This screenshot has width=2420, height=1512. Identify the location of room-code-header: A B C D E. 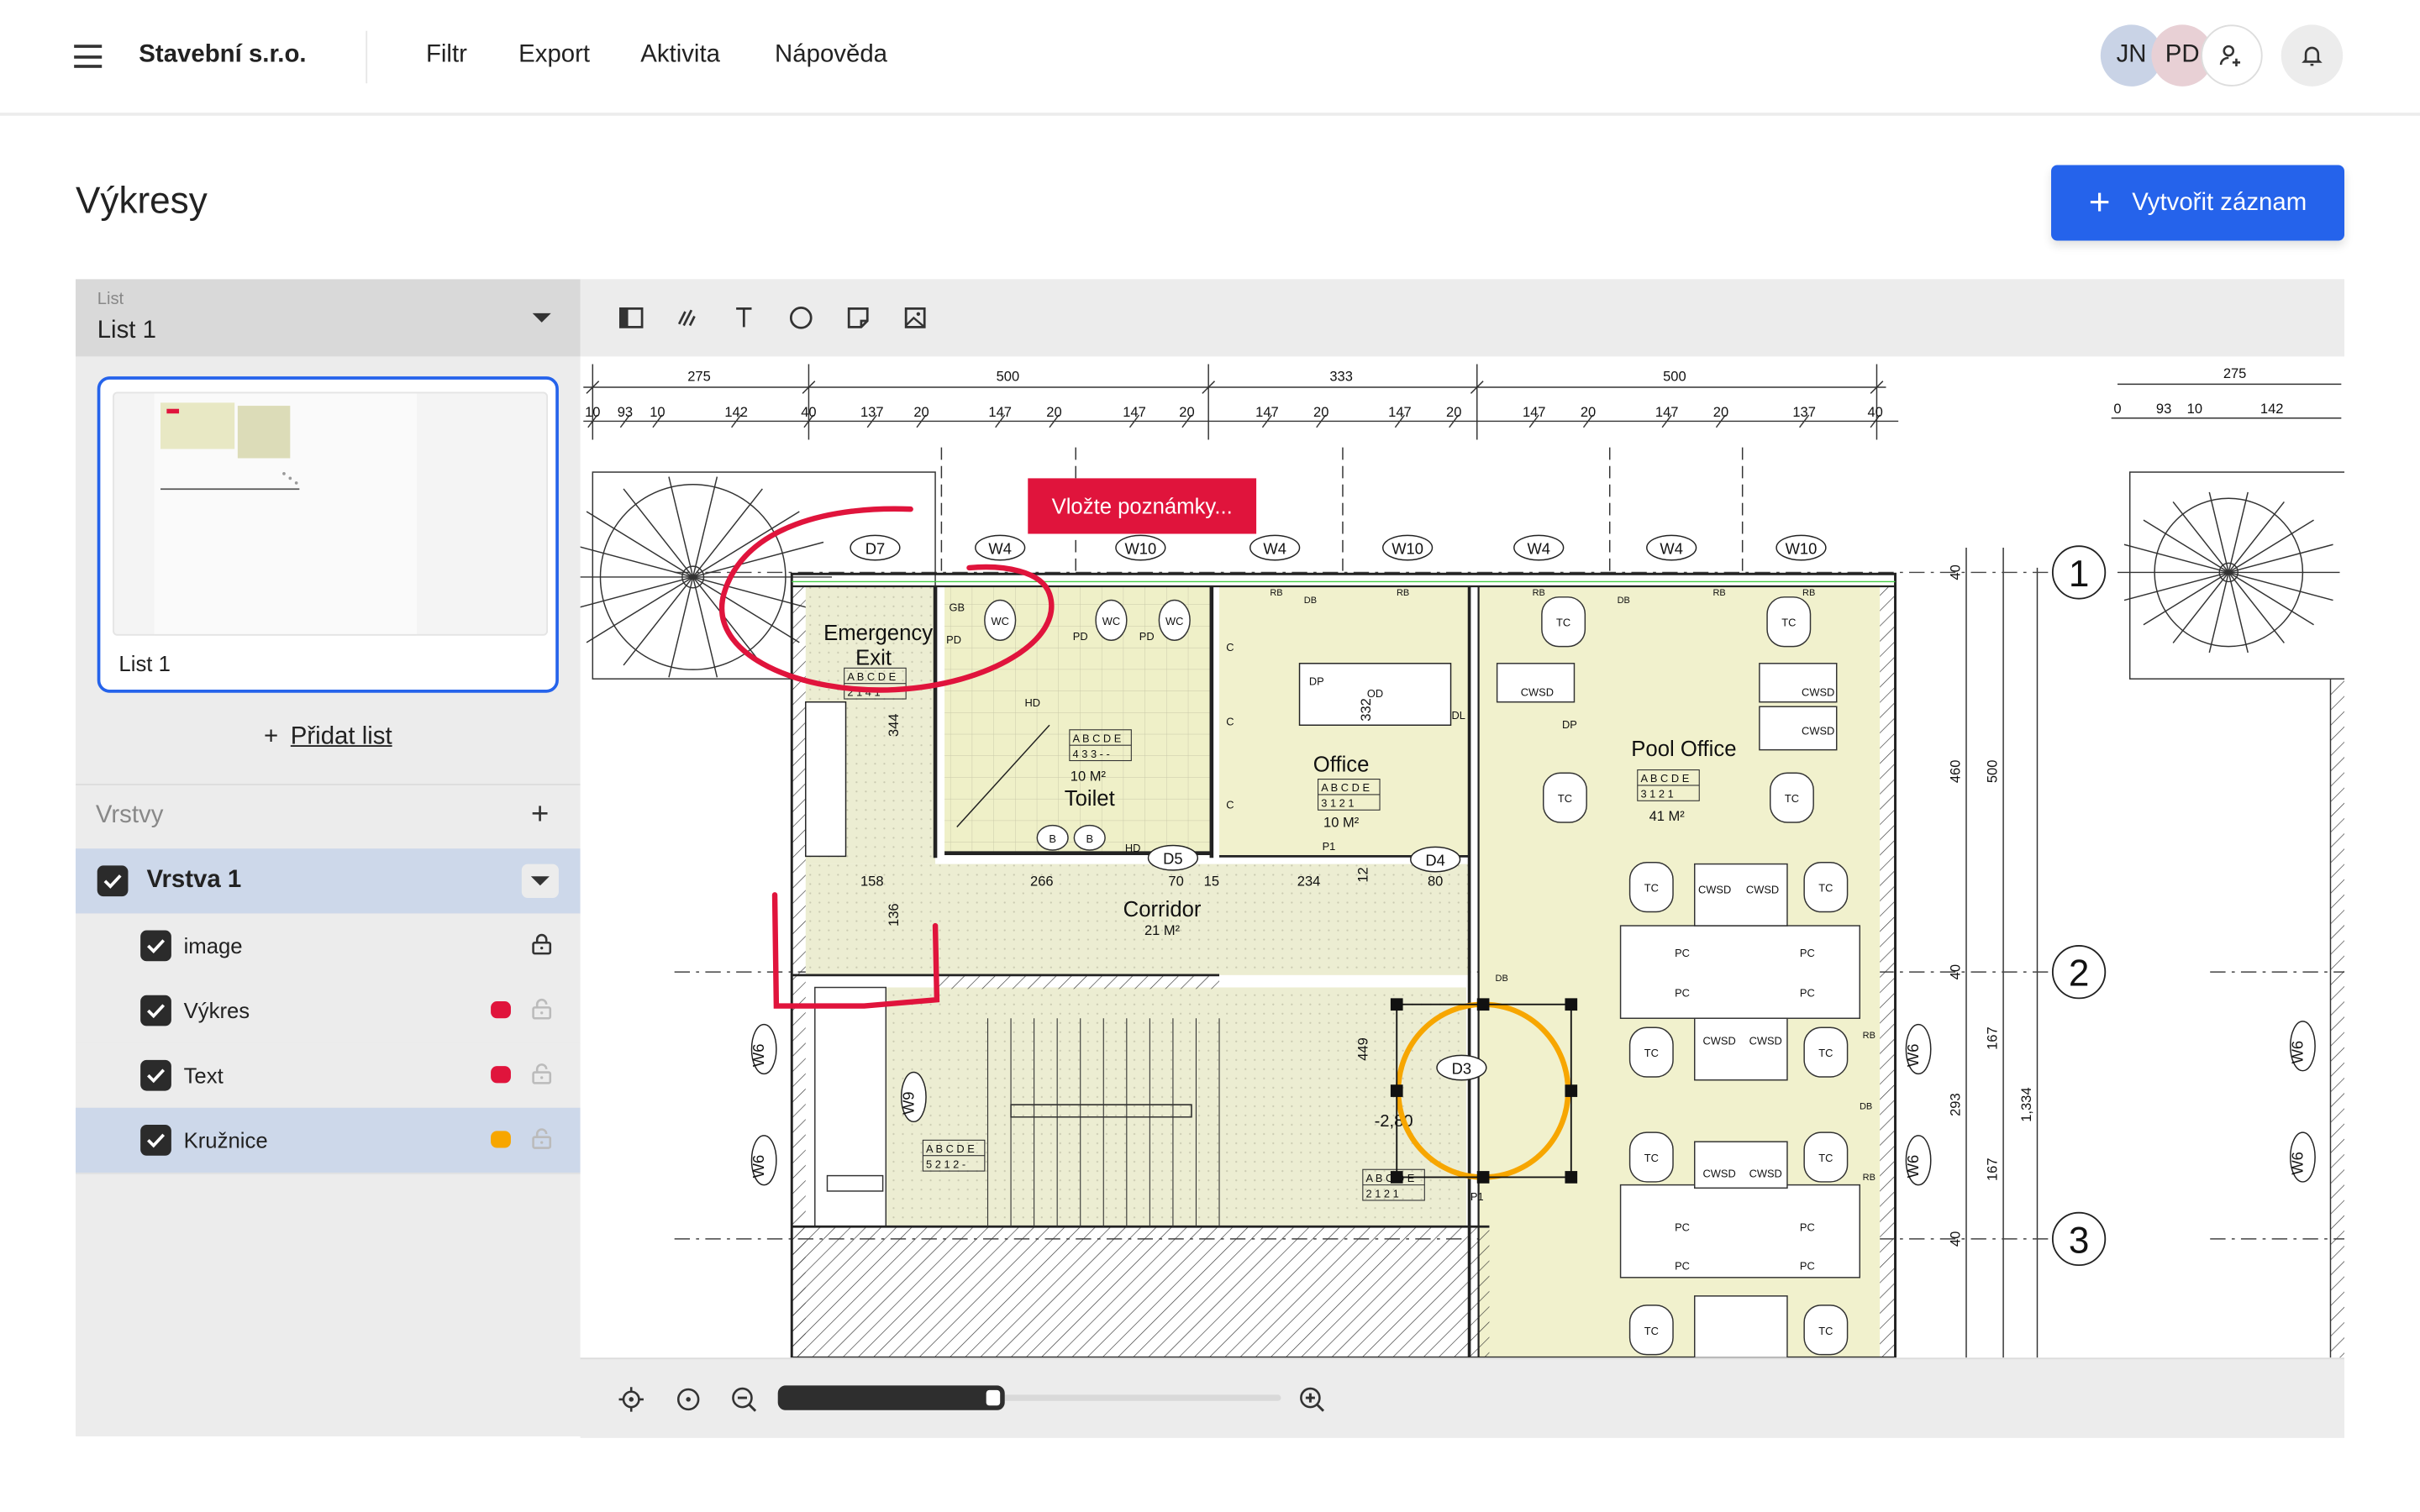
(1390, 1178).